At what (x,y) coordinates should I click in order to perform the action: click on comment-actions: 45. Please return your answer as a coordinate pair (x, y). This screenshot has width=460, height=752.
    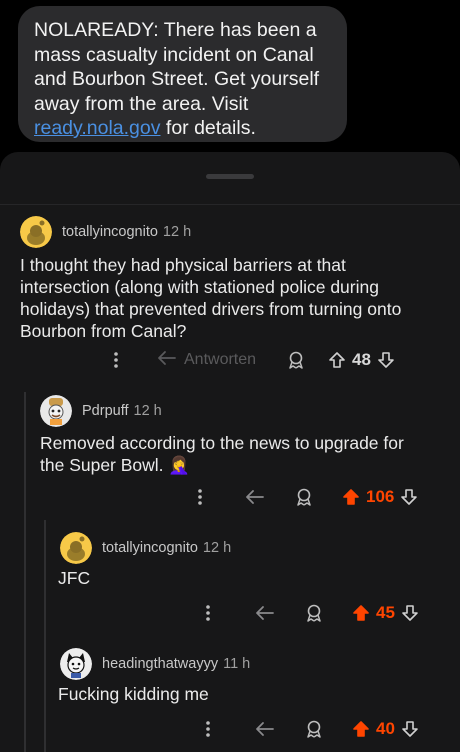
    Looking at the image, I should click on (308, 613).